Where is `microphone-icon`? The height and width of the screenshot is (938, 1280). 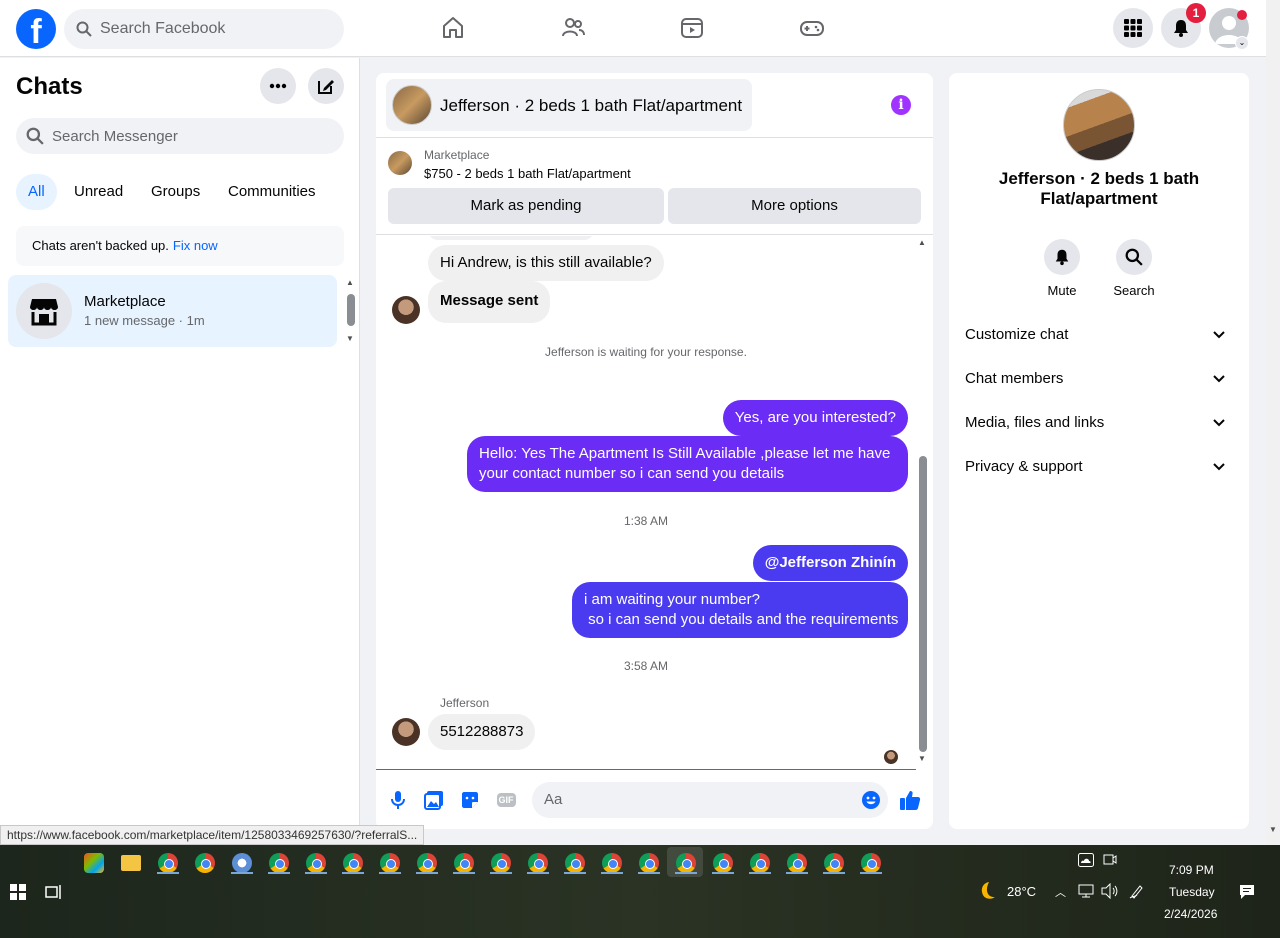 microphone-icon is located at coordinates (398, 800).